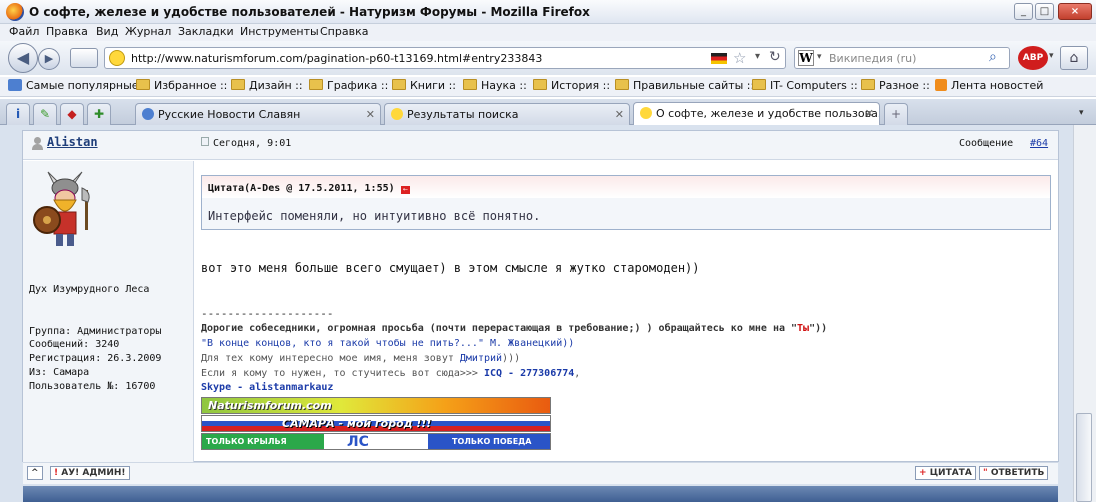 This screenshot has width=1096, height=502. What do you see at coordinates (279, 31) in the screenshot?
I see `menu-tools: Инструменты` at bounding box center [279, 31].